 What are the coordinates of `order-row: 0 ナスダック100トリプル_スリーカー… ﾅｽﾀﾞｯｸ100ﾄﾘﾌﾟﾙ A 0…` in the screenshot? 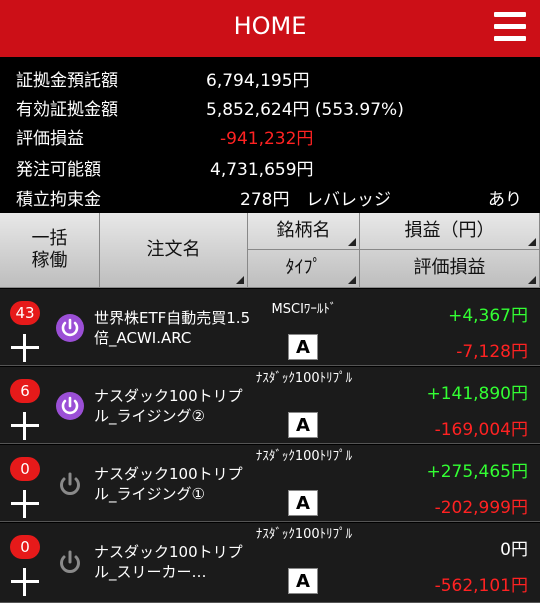 It's located at (270, 563).